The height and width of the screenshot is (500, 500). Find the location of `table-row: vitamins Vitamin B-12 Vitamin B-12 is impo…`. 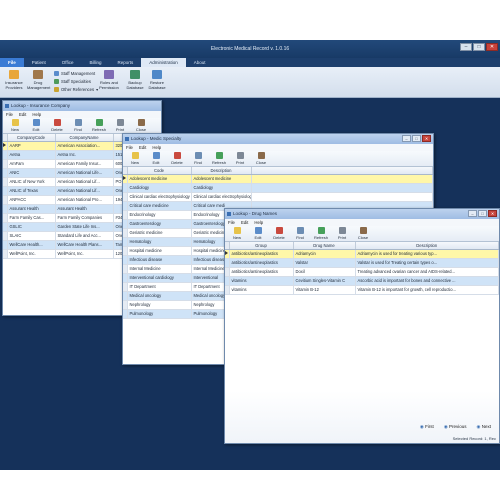

table-row: vitamins Vitamin B-12 Vitamin B-12 is impo… is located at coordinates (362, 290).